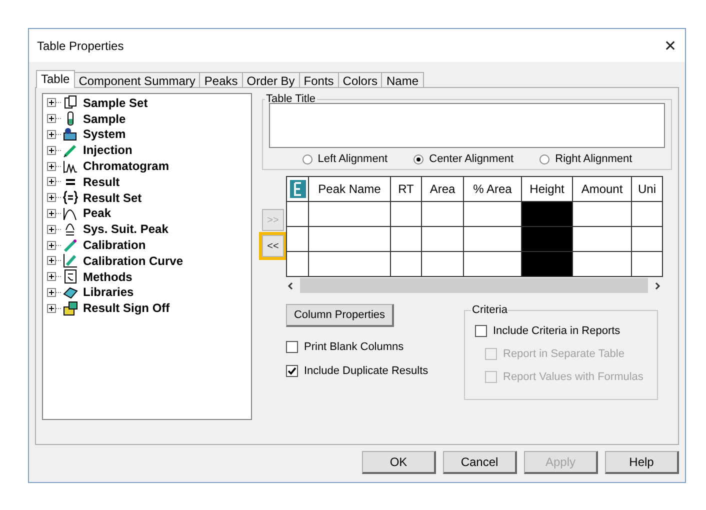 This screenshot has height=510, width=706. I want to click on column-header: Area, so click(443, 189).